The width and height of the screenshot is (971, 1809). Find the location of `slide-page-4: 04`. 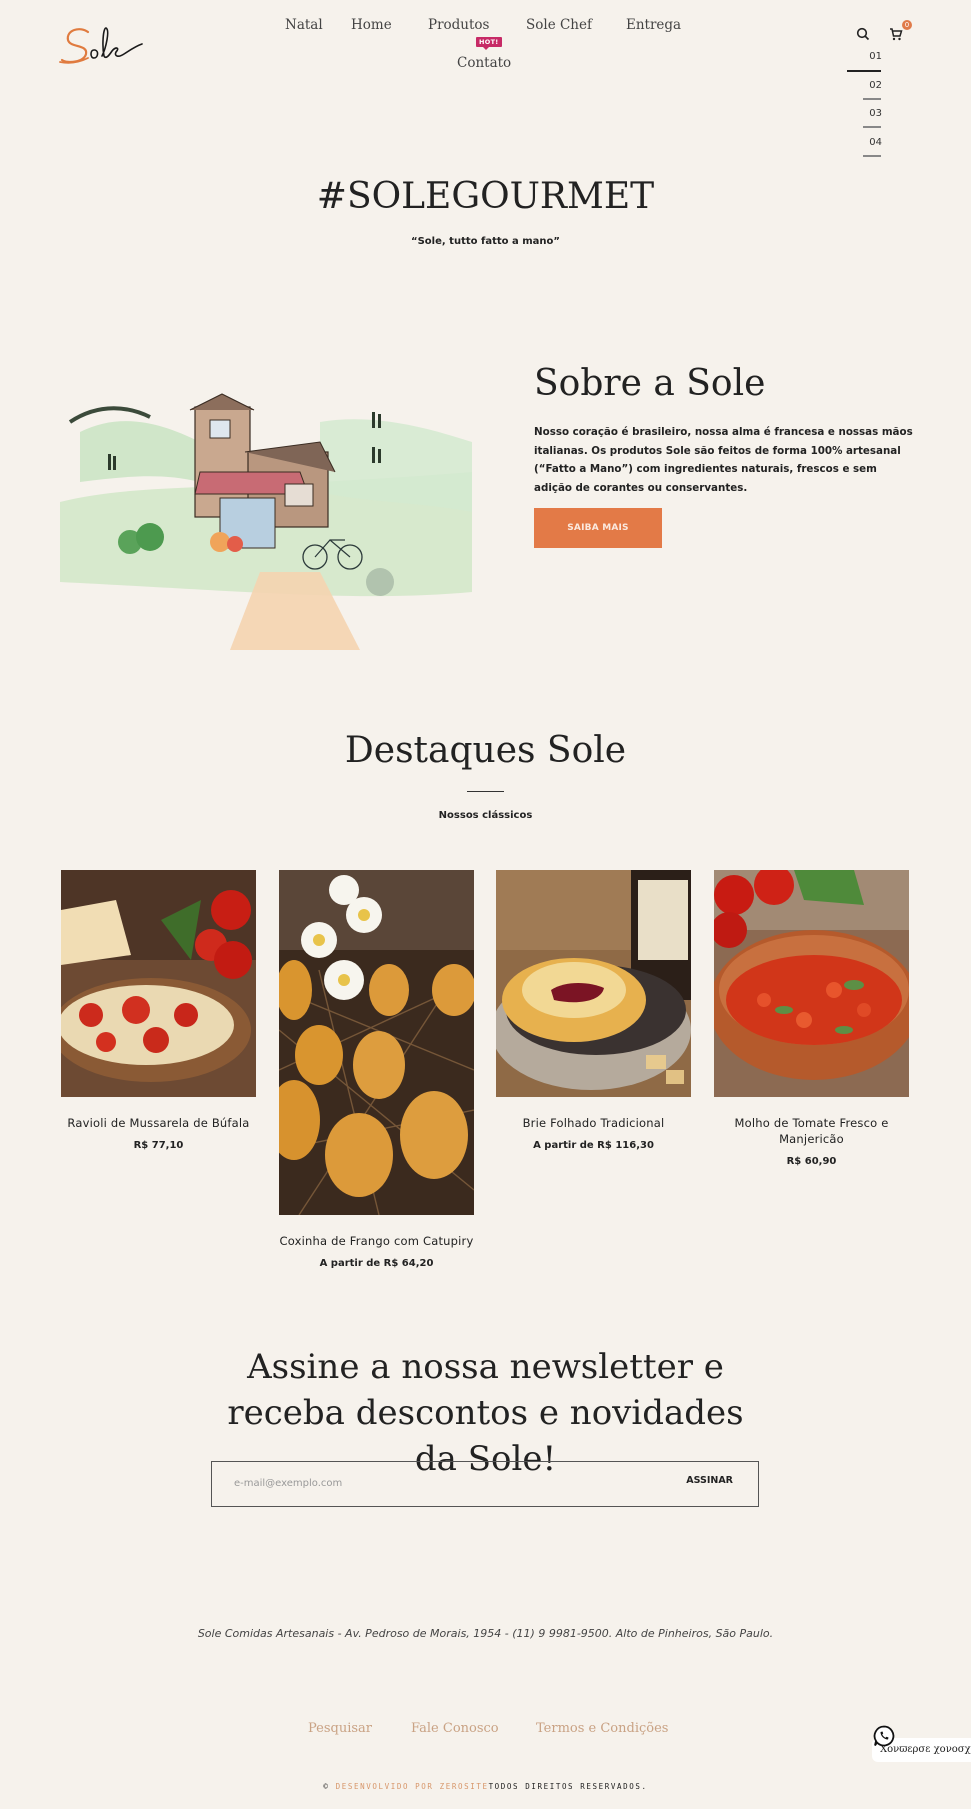

slide-page-4: 04 is located at coordinates (875, 142).